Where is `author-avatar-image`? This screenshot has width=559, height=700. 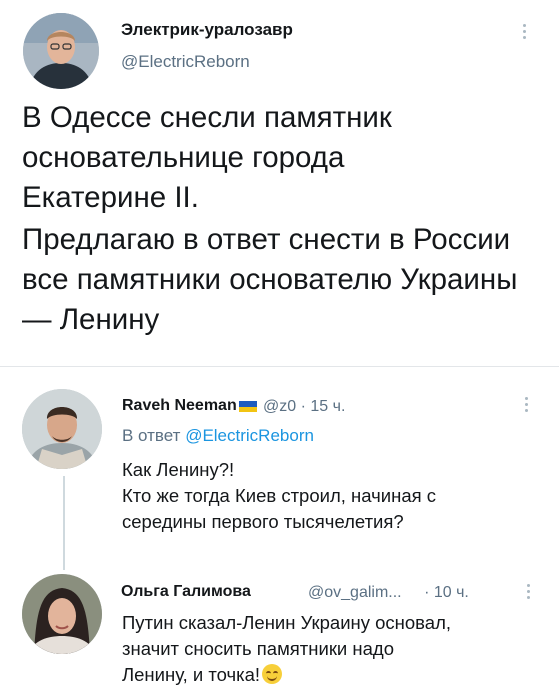 author-avatar-image is located at coordinates (61, 51).